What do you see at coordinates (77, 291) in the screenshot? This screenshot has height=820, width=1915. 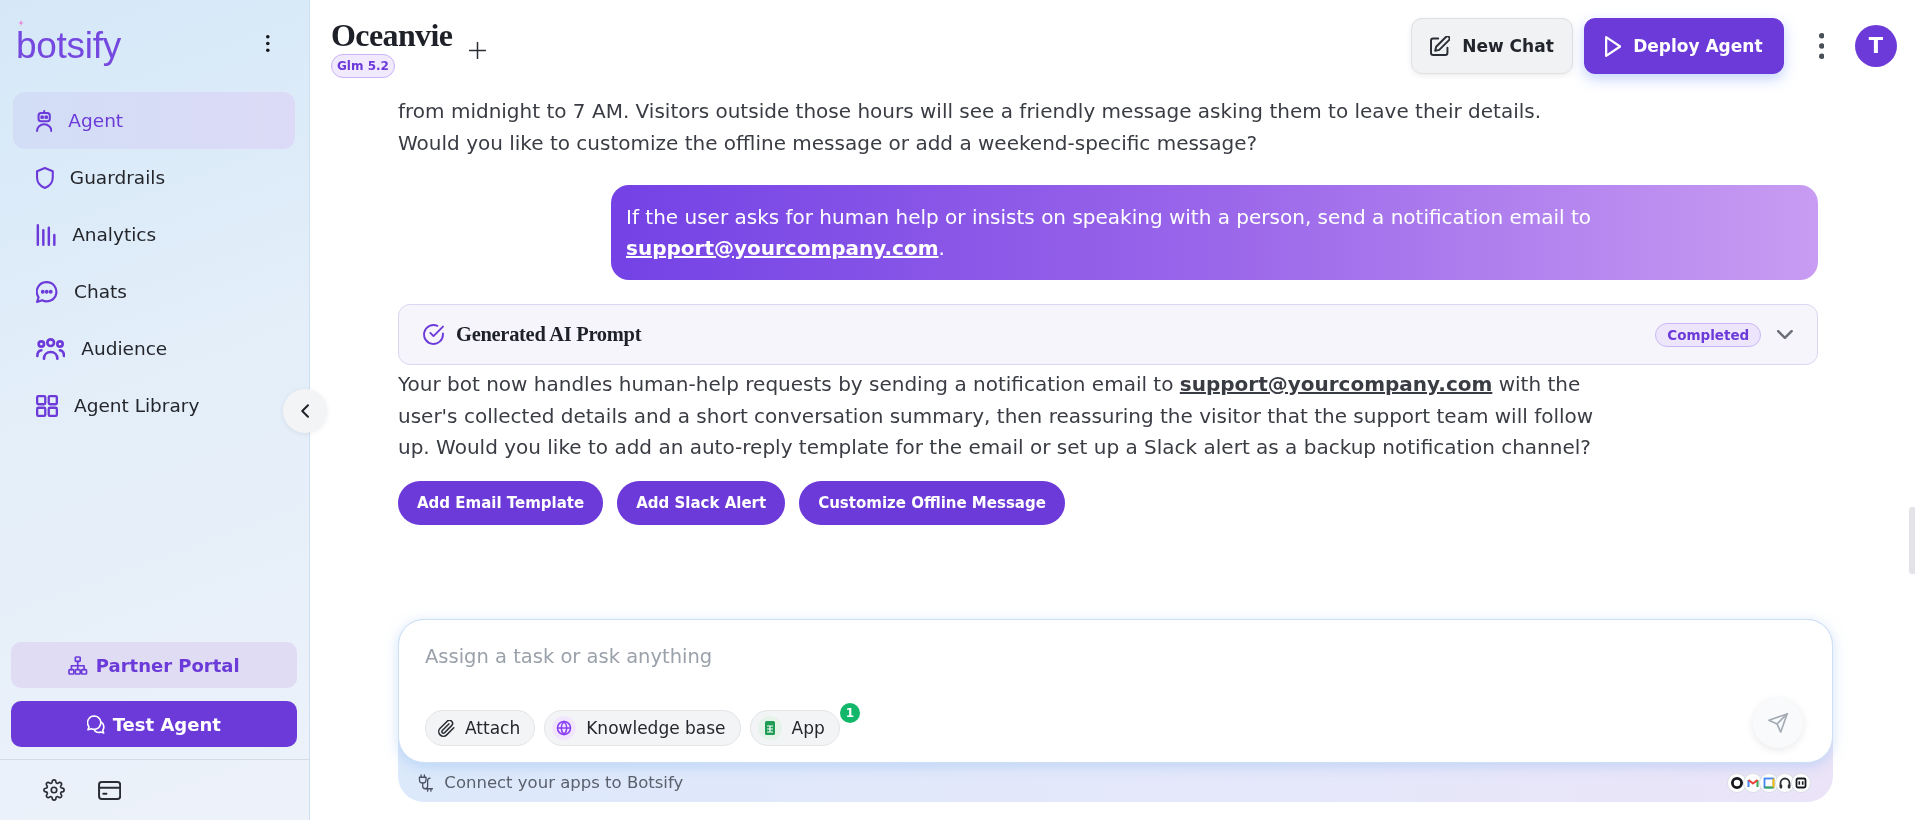 I see `nav-item: Chats` at bounding box center [77, 291].